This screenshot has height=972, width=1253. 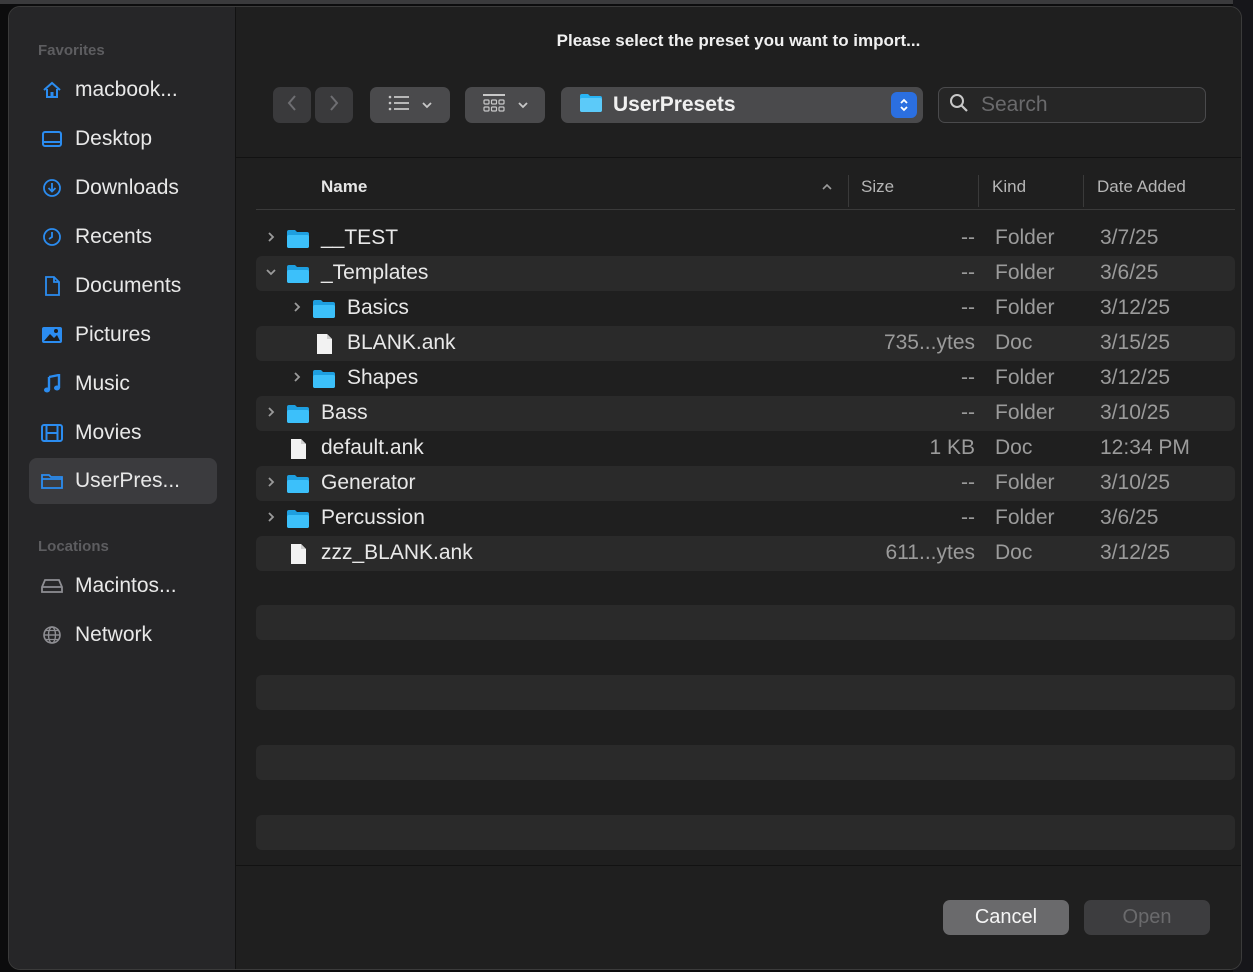 I want to click on file-name: default.ank, so click(x=372, y=447).